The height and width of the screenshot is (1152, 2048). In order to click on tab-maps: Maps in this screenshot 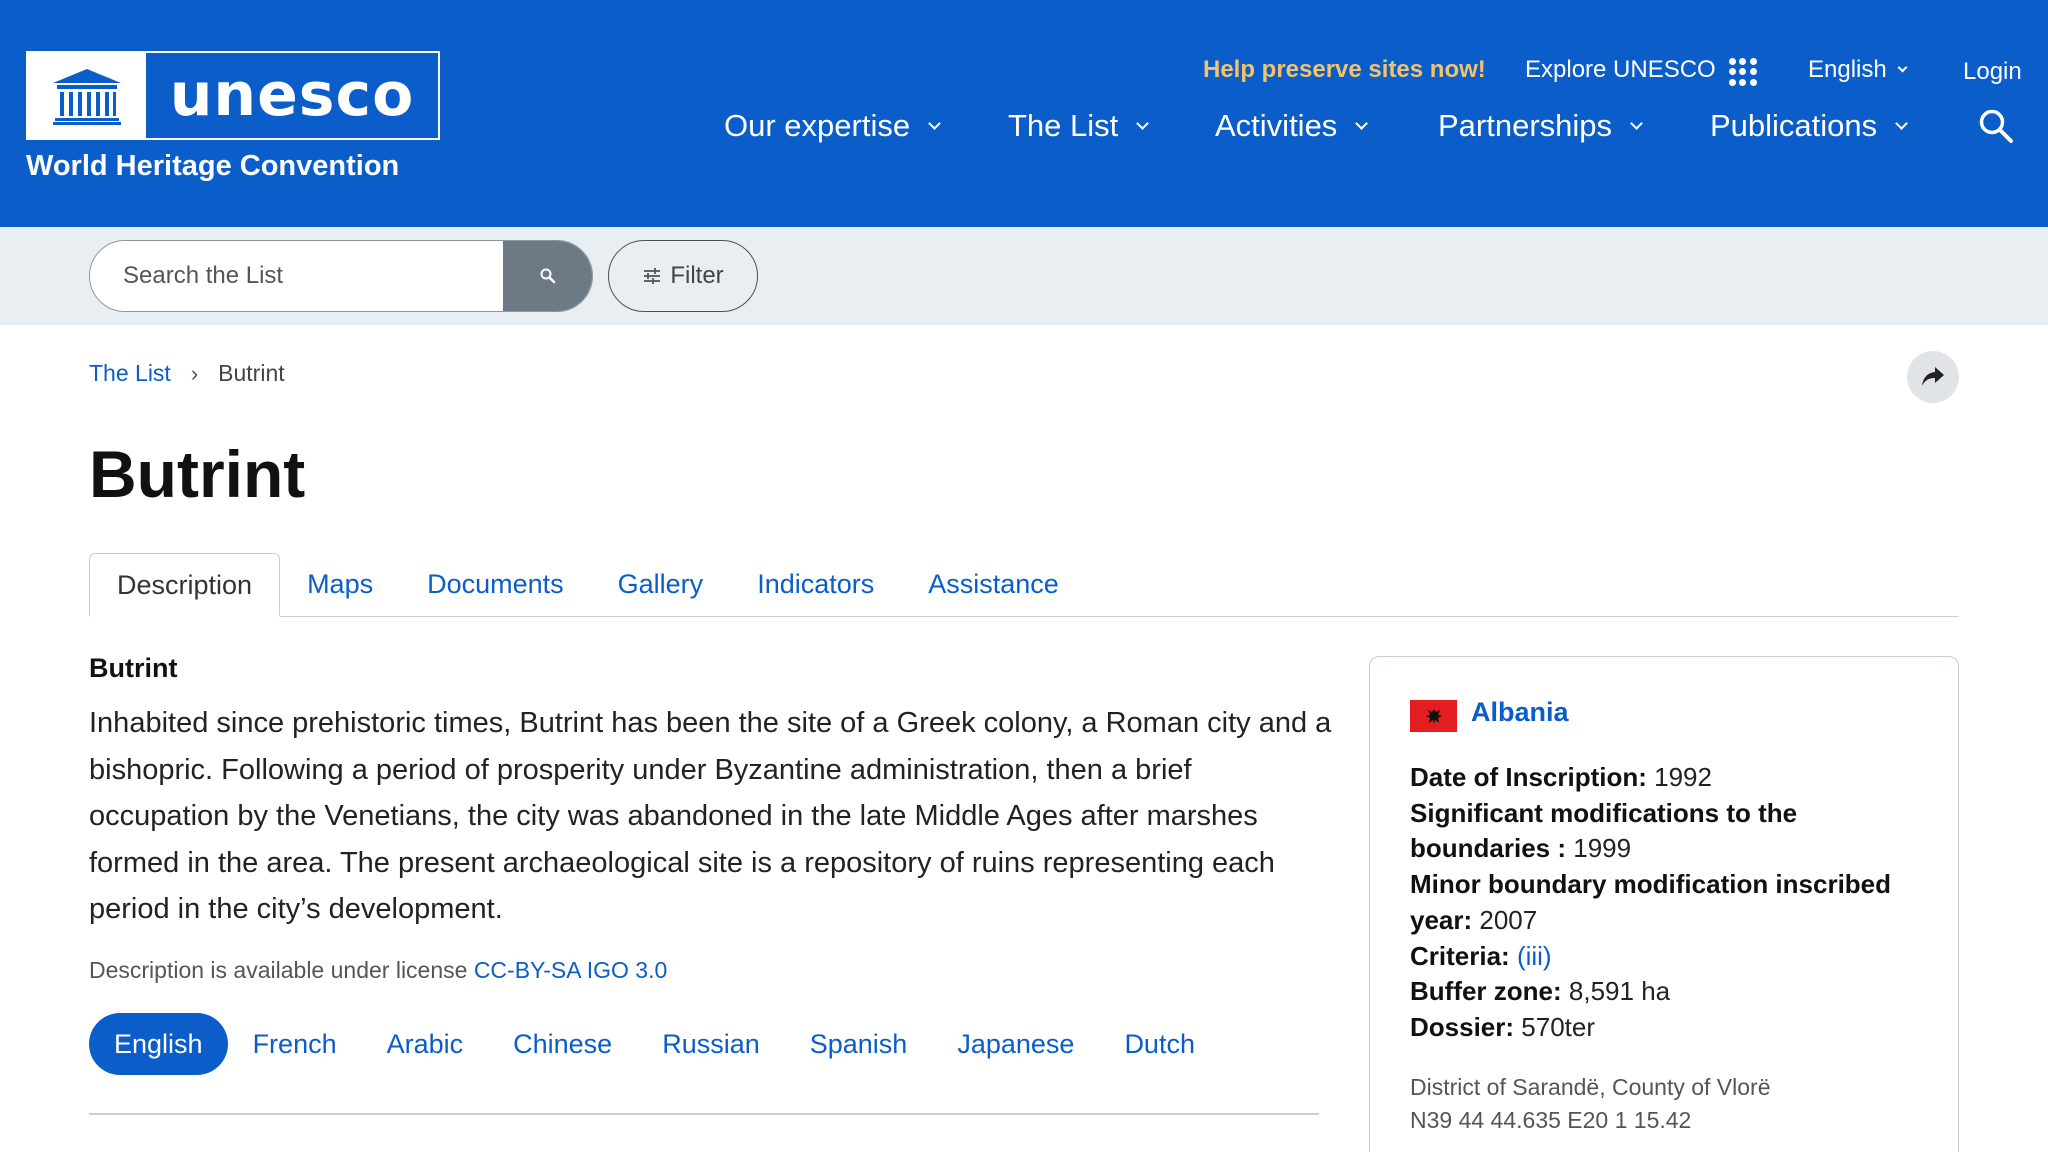, I will do `click(340, 584)`.